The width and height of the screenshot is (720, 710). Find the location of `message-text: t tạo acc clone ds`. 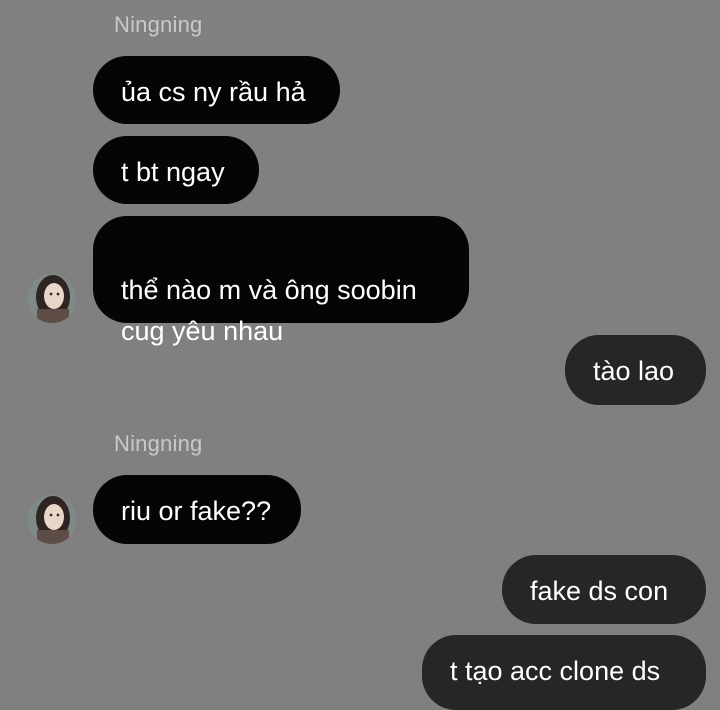

message-text: t tạo acc clone ds is located at coordinates (555, 671).